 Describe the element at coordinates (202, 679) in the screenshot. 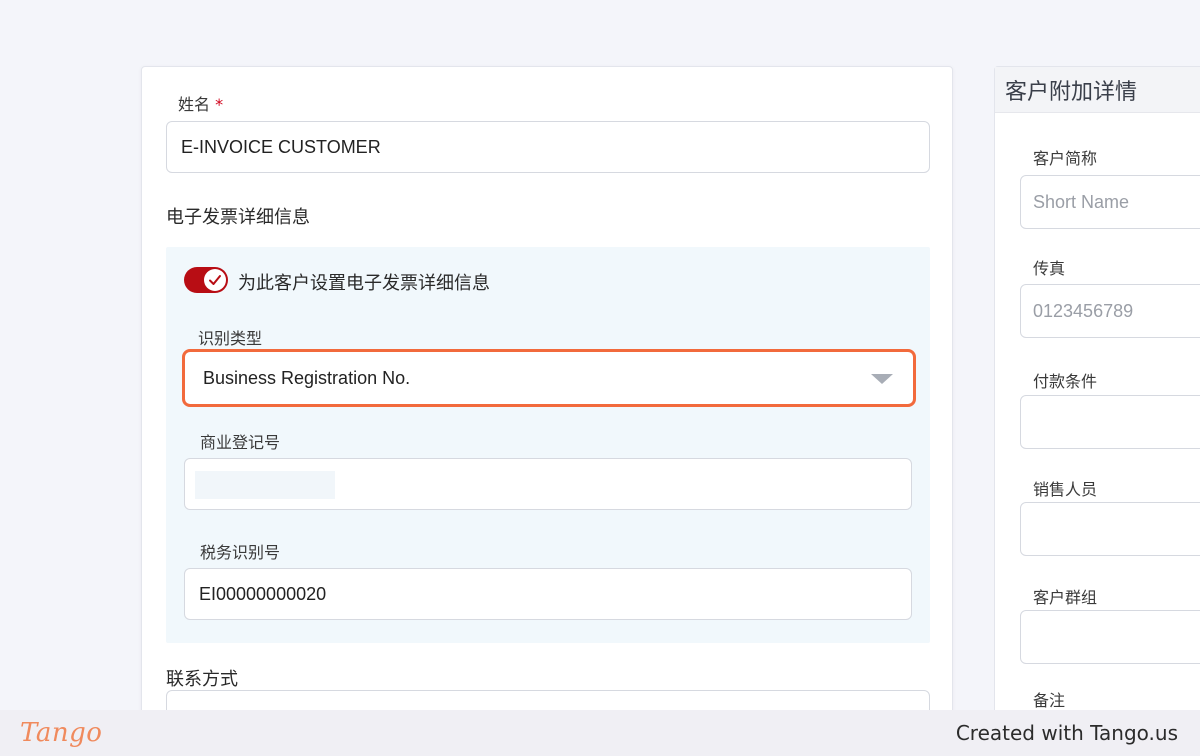

I see `contact-section-title: 联系方式` at that location.